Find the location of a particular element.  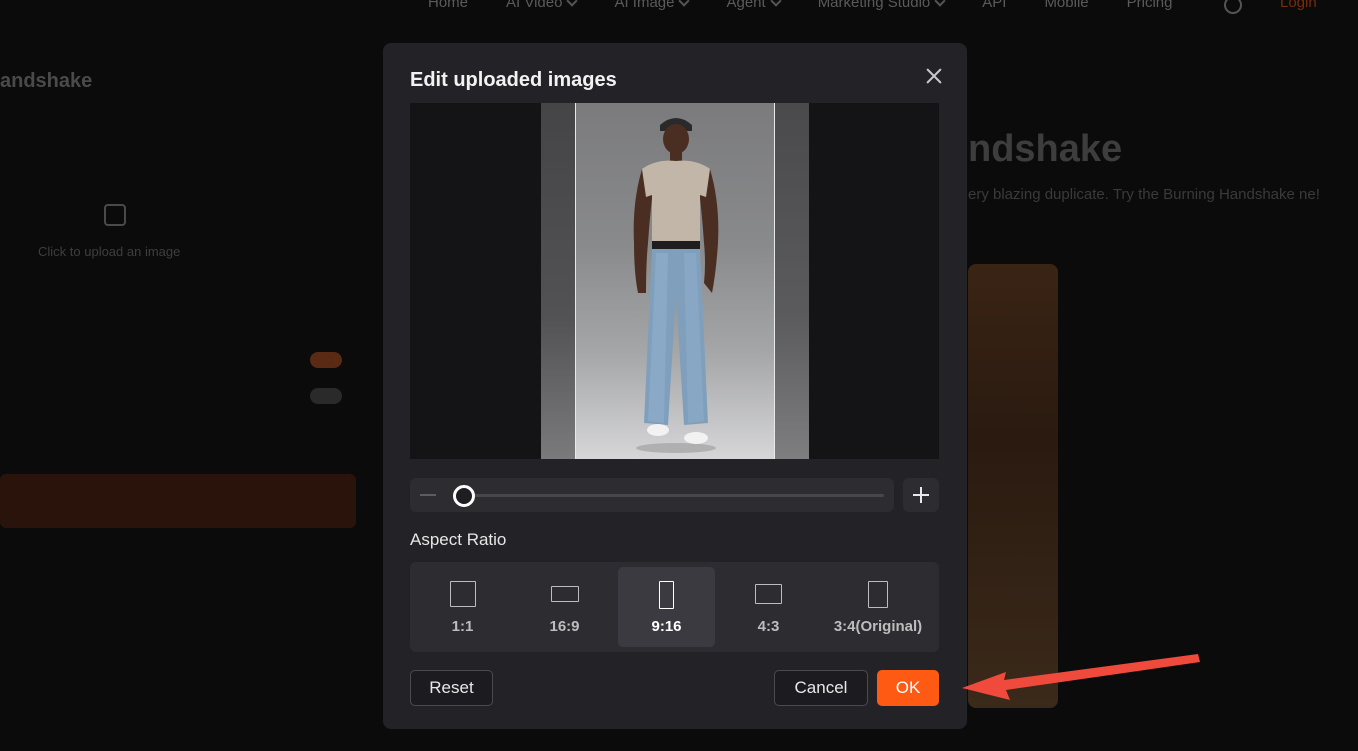

cancel-button: Cancel is located at coordinates (821, 688).